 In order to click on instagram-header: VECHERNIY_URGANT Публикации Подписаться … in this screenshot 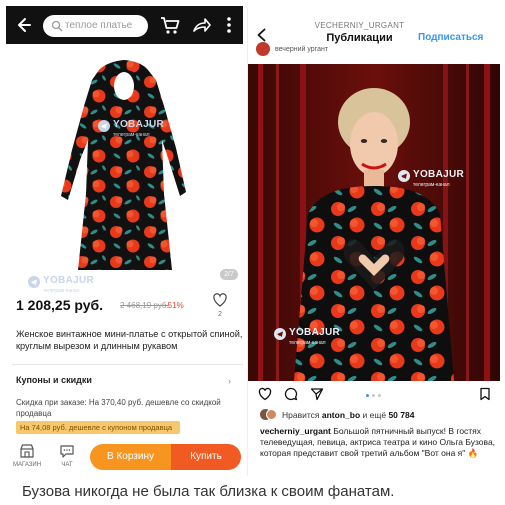, I will do `click(374, 33)`.